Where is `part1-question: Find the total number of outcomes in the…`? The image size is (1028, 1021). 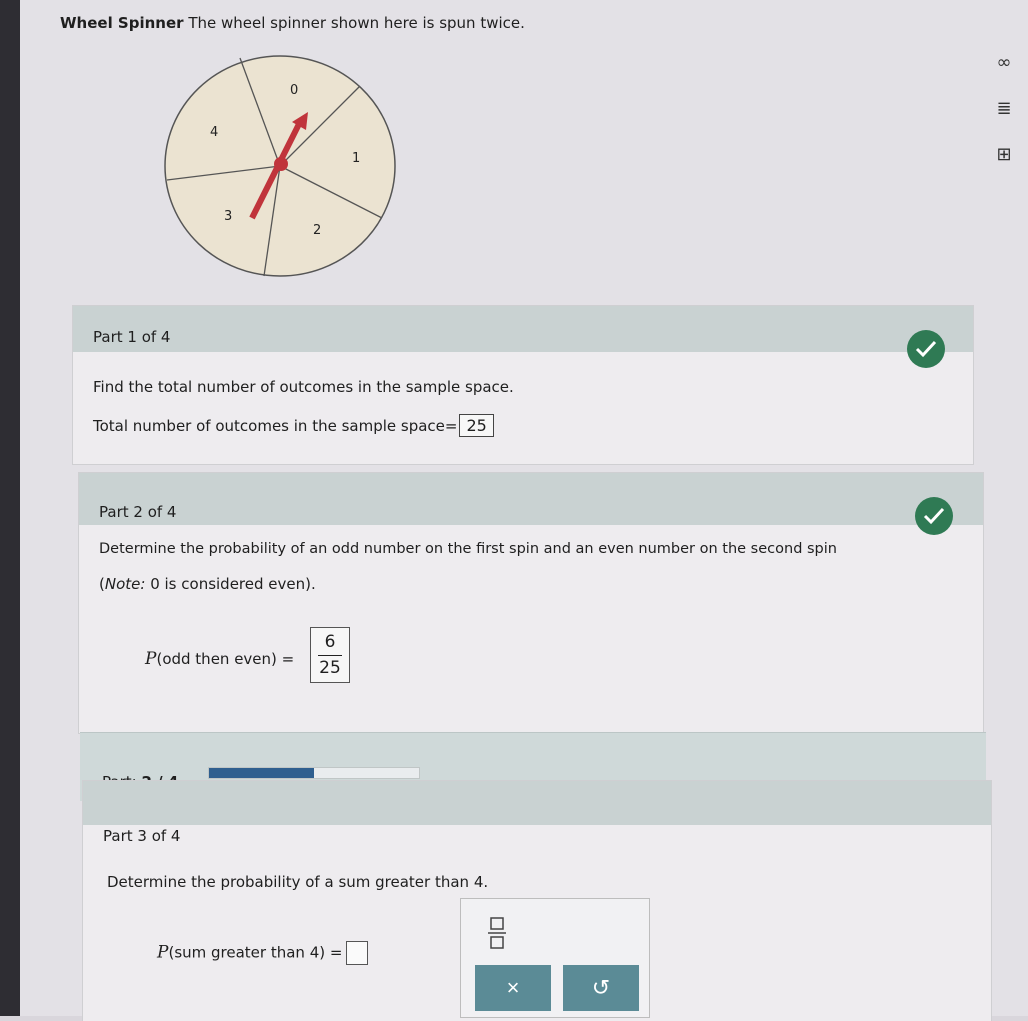
part1-question: Find the total number of outcomes in the… is located at coordinates (303, 387).